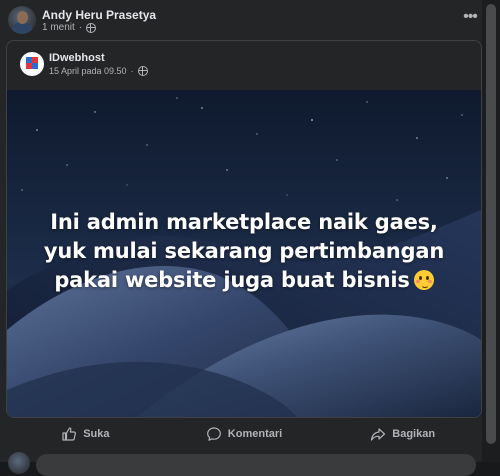  Describe the element at coordinates (213, 434) in the screenshot. I see `comment-bubble-icon` at that location.